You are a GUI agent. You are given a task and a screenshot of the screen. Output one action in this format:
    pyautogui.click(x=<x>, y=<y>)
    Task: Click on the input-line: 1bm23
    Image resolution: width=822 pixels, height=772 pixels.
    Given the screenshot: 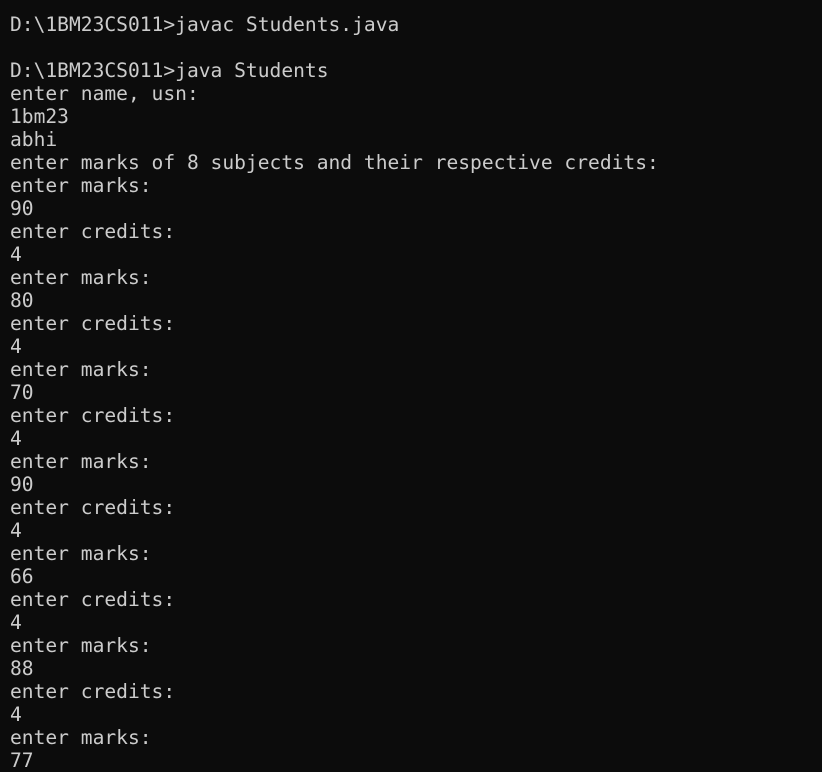 What is the action you would take?
    pyautogui.click(x=39, y=116)
    